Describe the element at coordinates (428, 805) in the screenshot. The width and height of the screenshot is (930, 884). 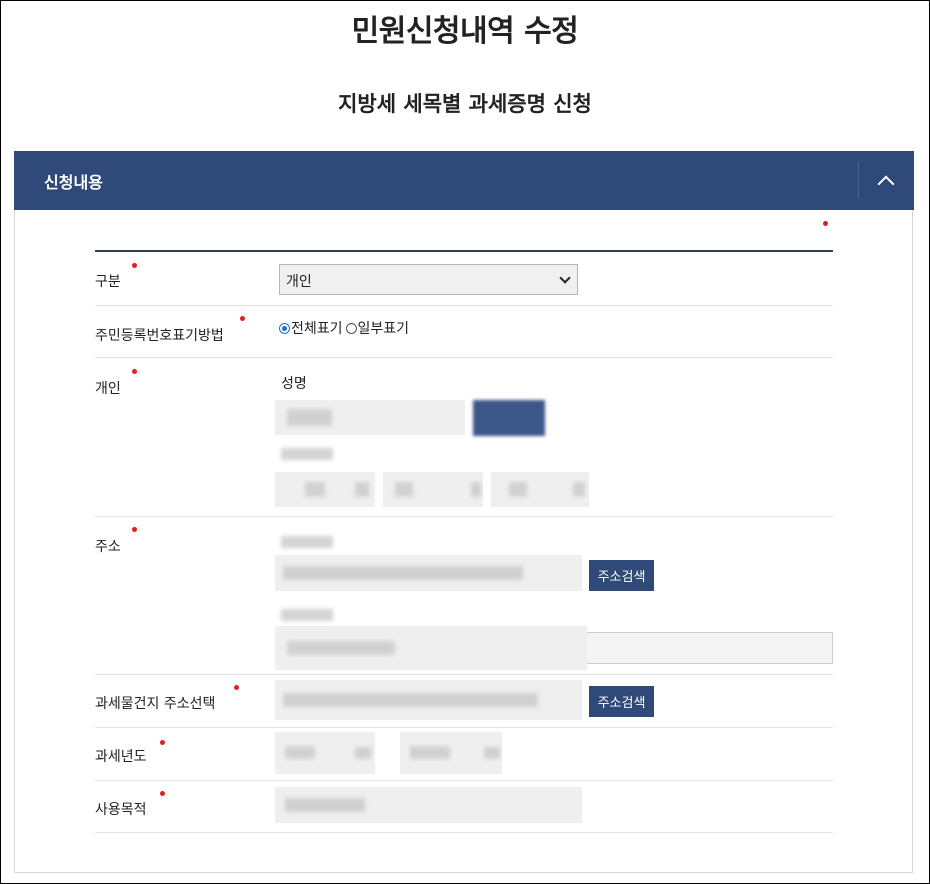
I see `purpose-input-redacted` at that location.